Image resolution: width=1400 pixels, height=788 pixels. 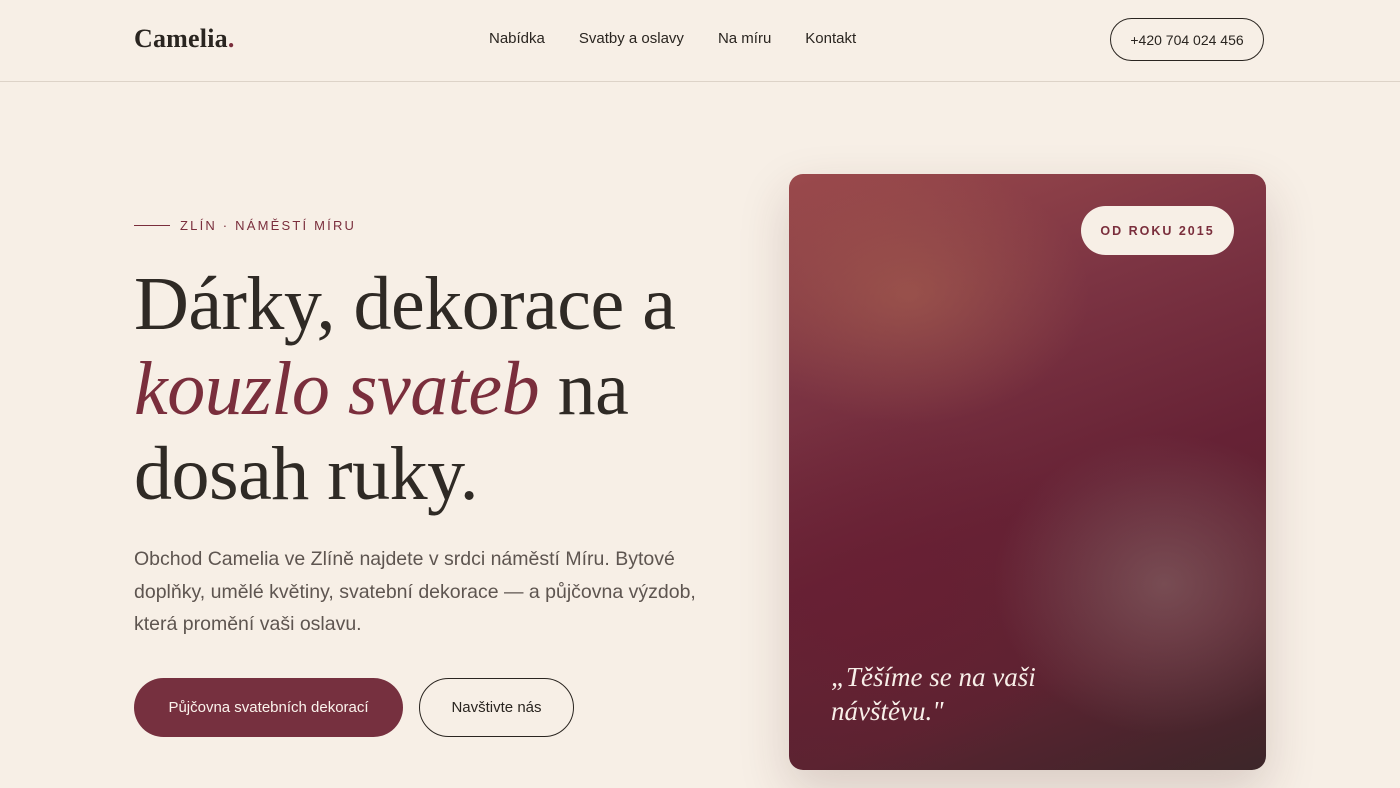 What do you see at coordinates (496, 707) in the screenshot?
I see `visit-button: Navštivte nás` at bounding box center [496, 707].